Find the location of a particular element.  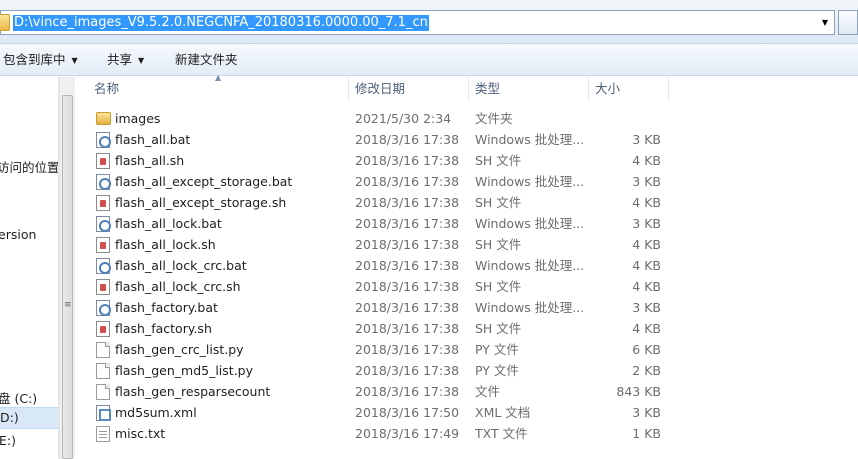

file-date: 2021/5/30 2:34 is located at coordinates (403, 118).